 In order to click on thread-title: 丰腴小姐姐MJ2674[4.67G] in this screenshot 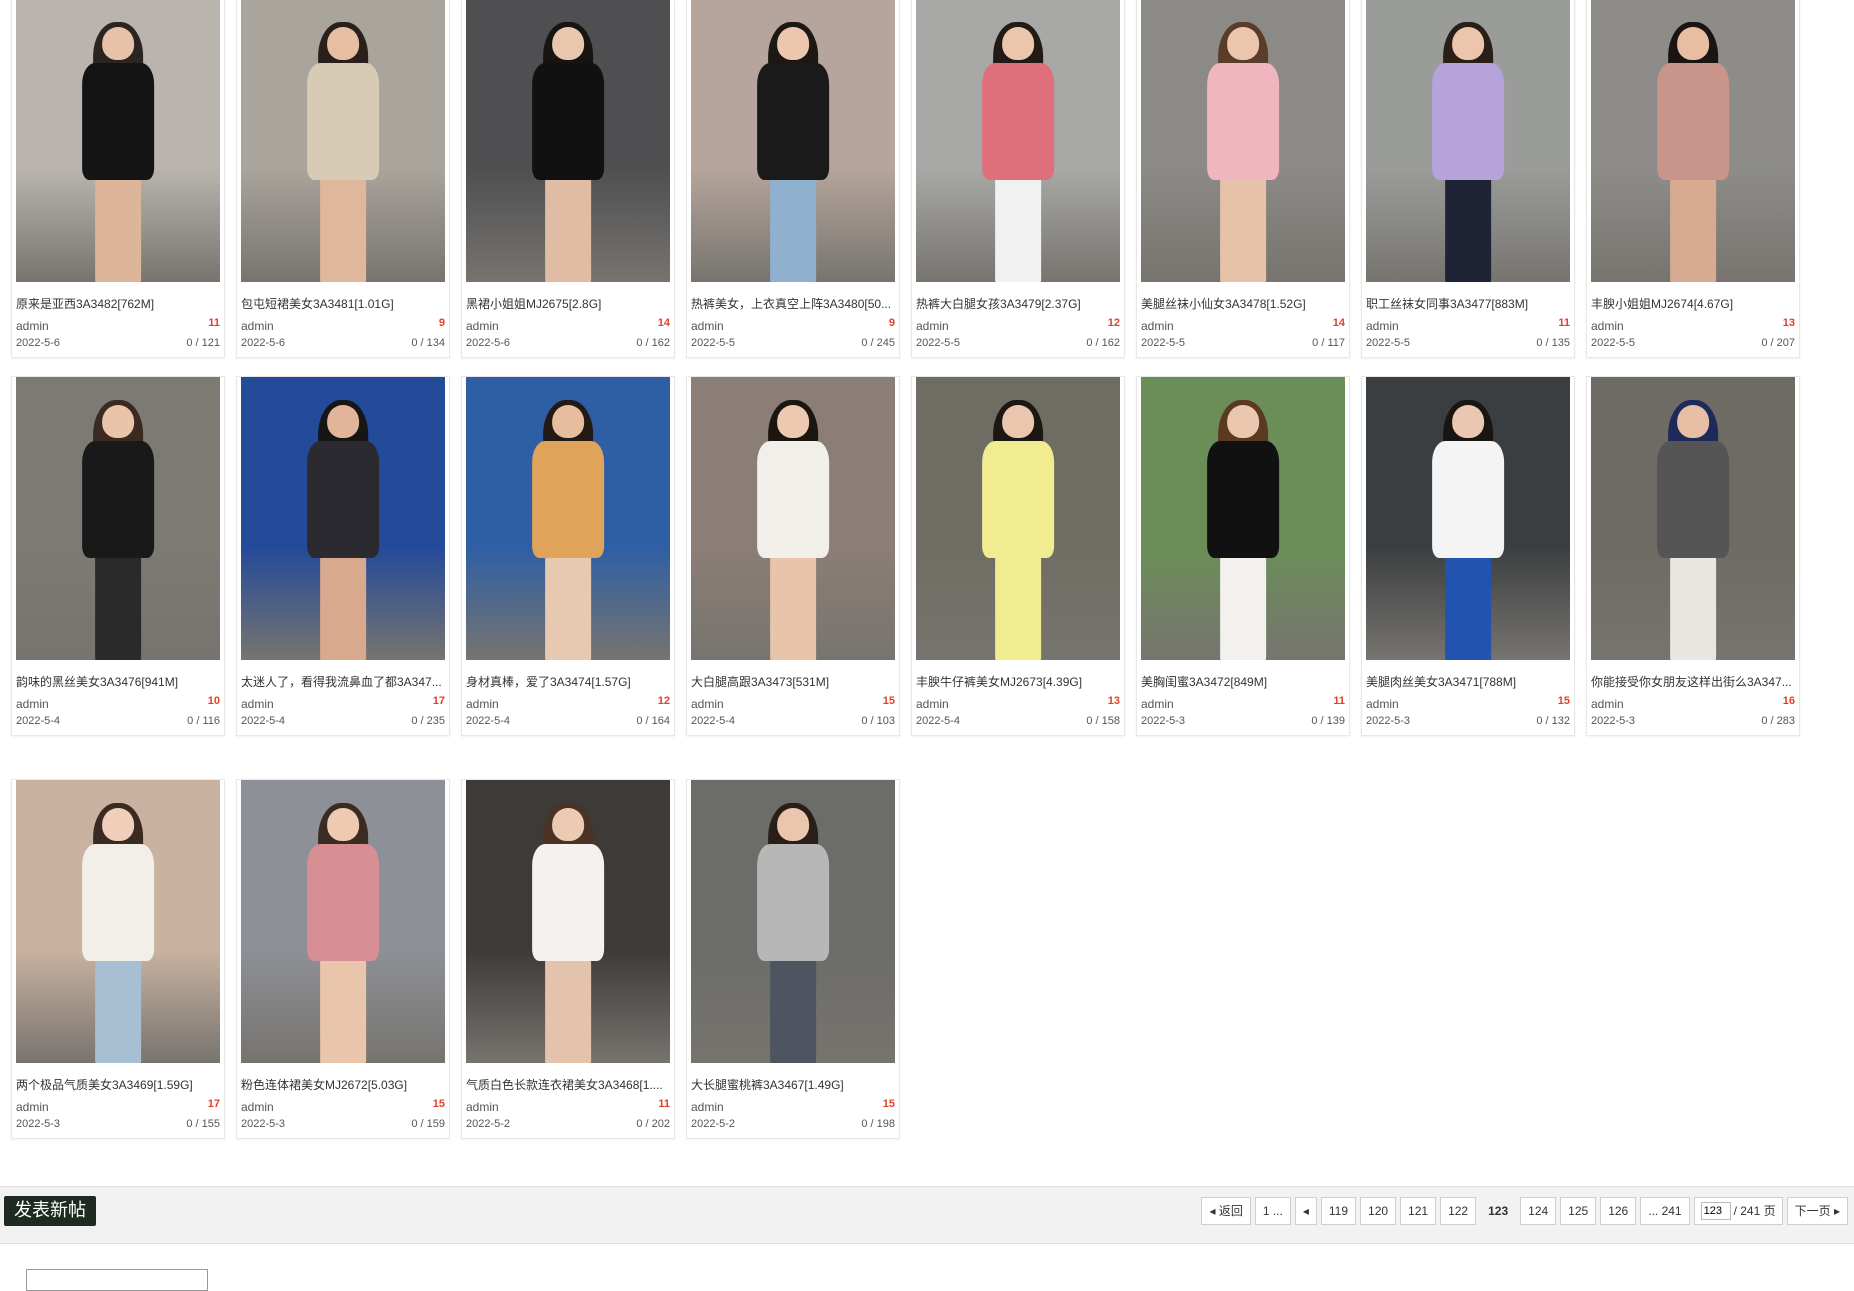, I will do `click(1693, 303)`.